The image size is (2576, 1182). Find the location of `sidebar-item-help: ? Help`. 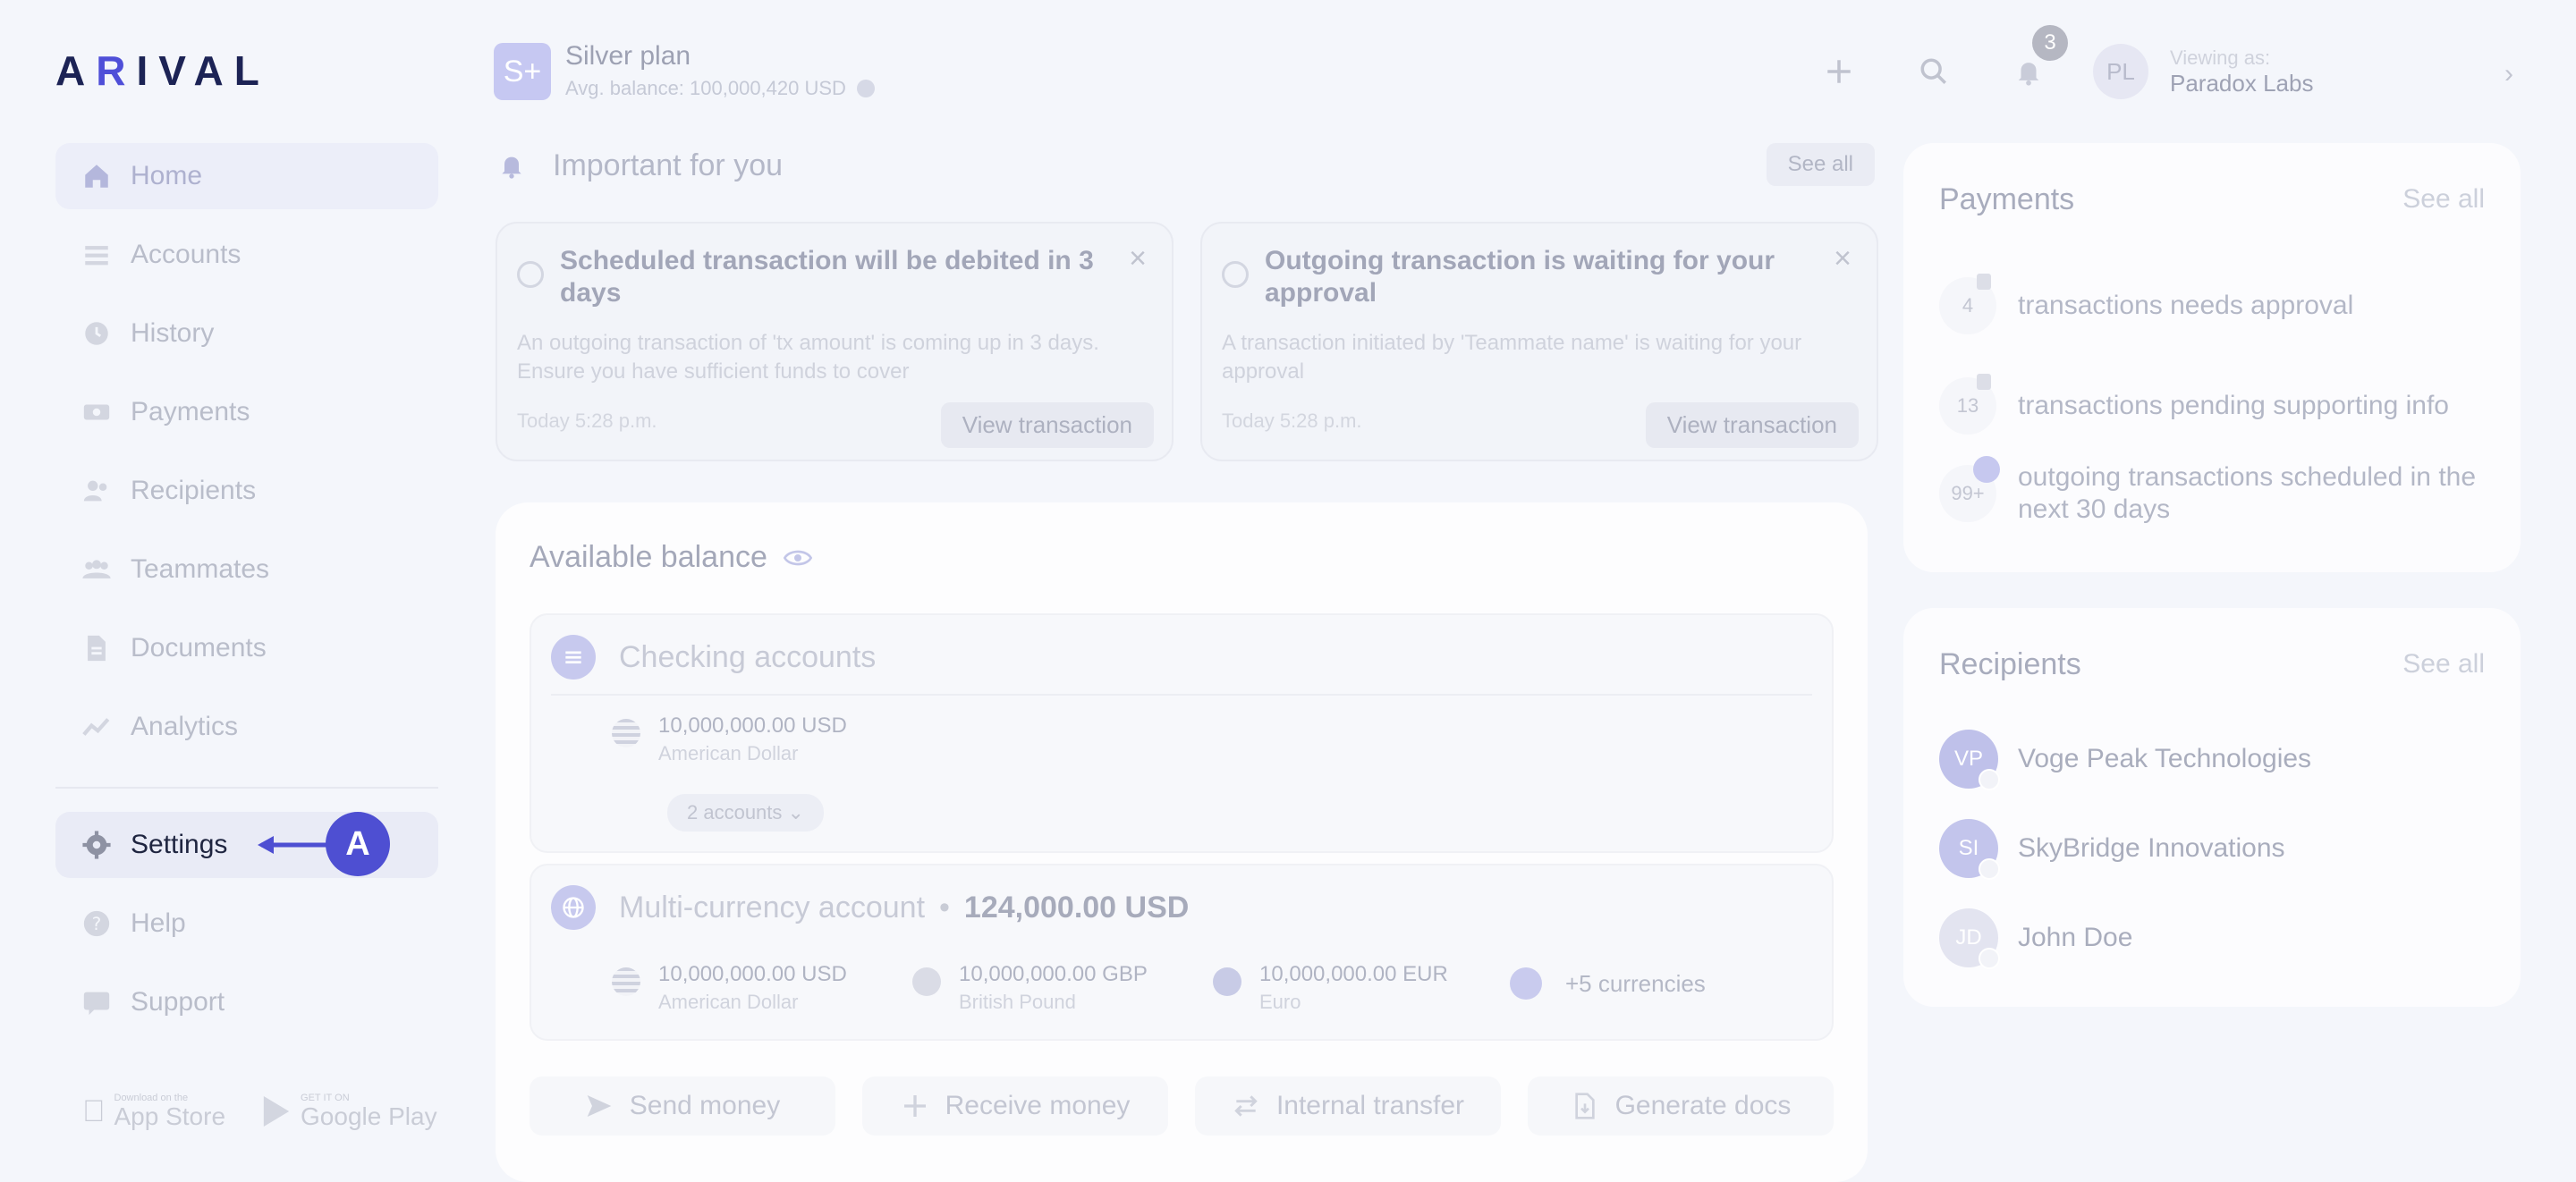

sidebar-item-help: ? Help is located at coordinates (246, 924).